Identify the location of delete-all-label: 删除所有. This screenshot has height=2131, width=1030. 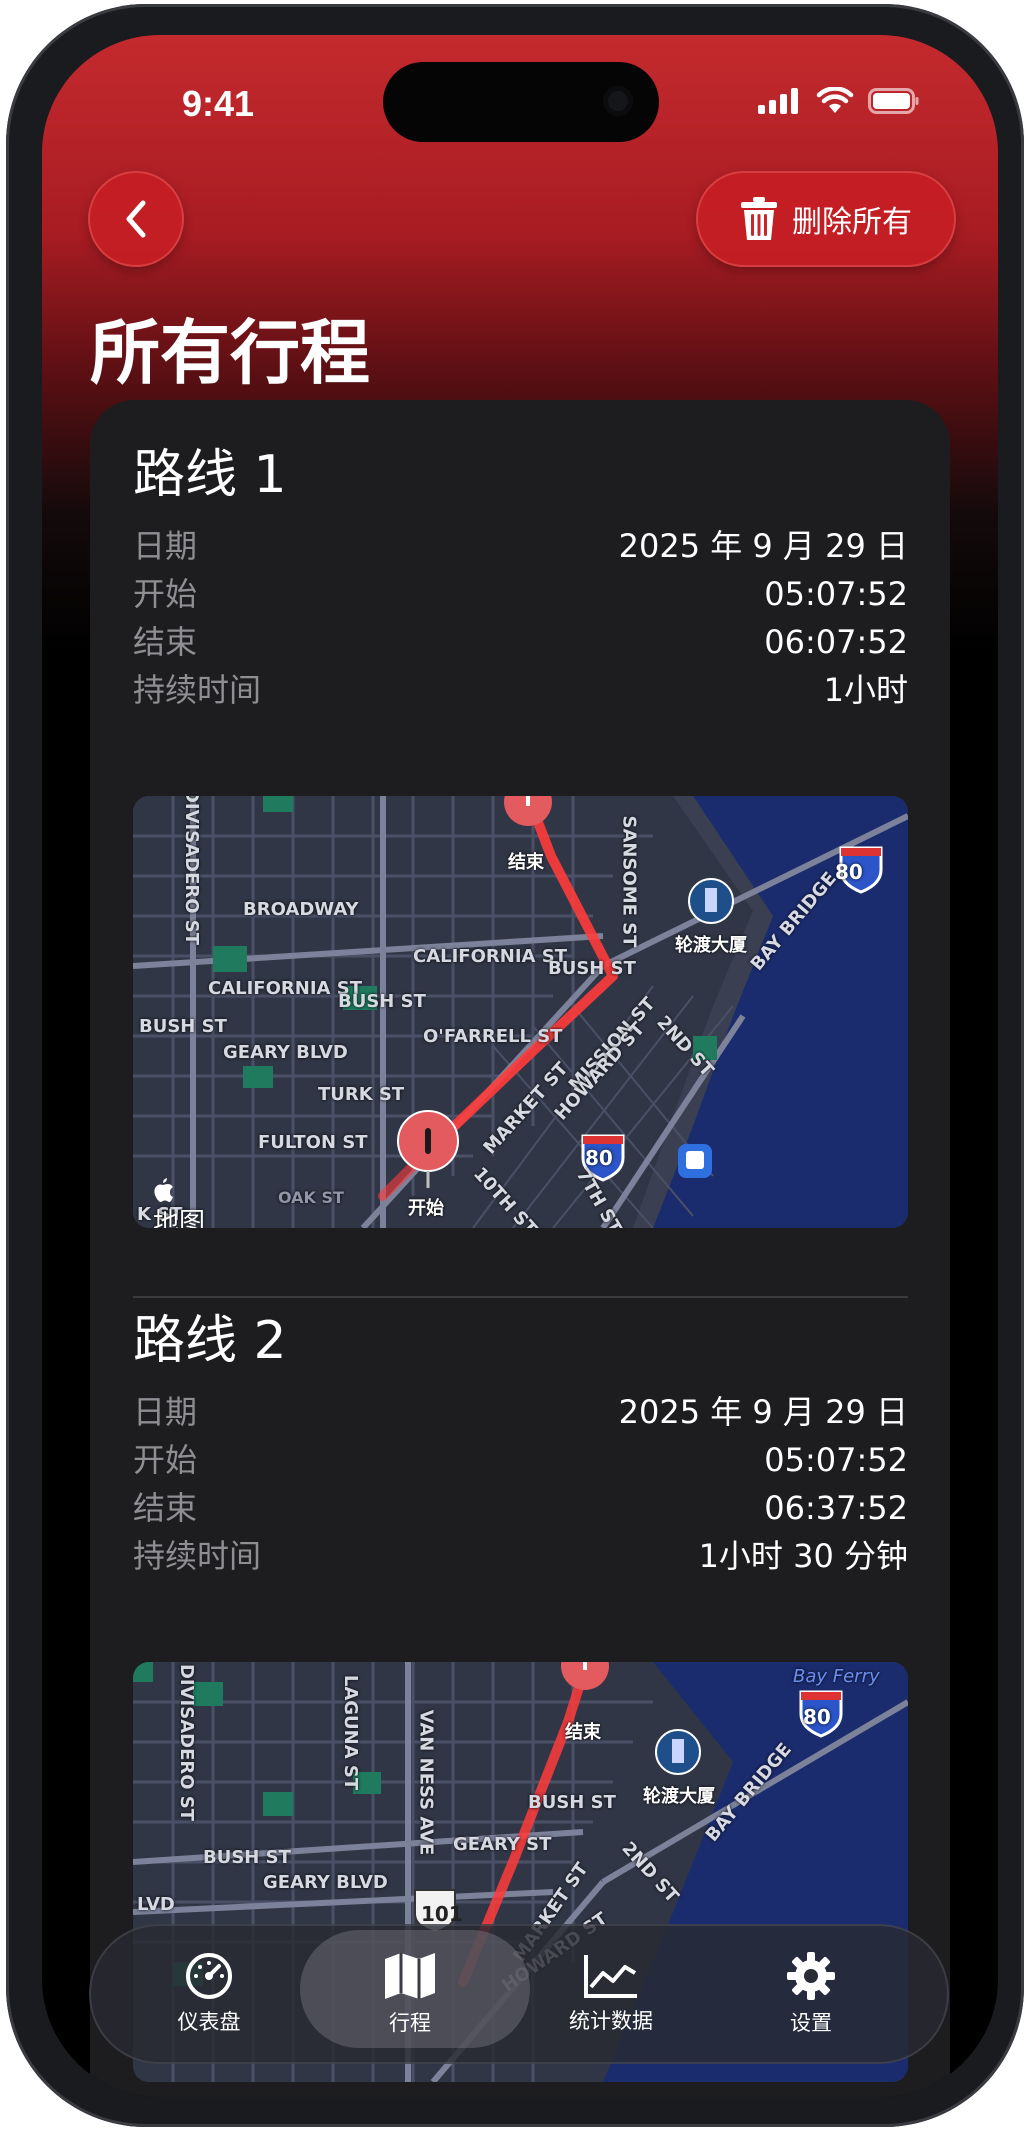
(852, 222).